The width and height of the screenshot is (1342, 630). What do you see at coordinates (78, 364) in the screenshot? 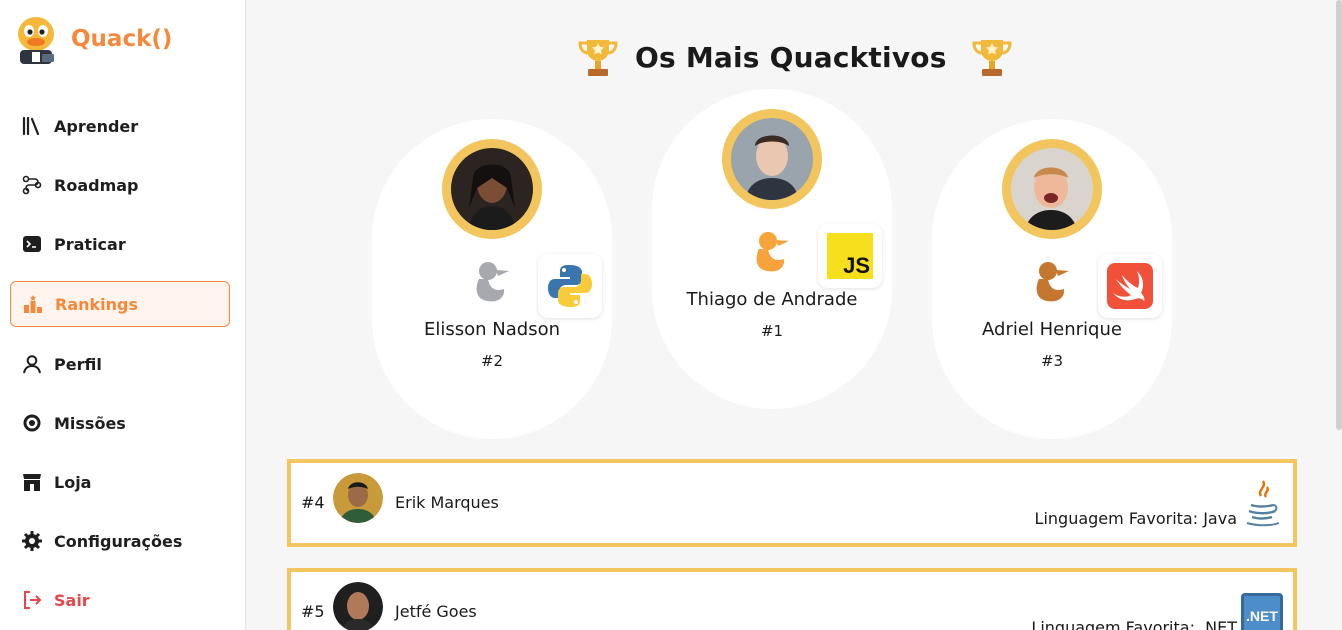
I see `sidebar-item-label: Perfil` at bounding box center [78, 364].